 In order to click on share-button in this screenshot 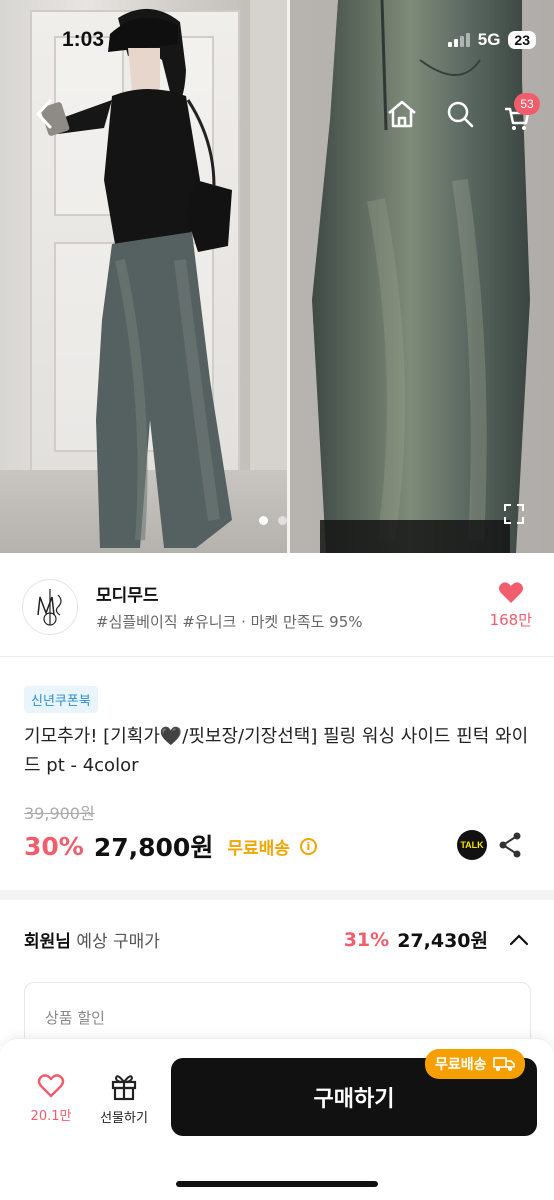, I will do `click(510, 847)`.